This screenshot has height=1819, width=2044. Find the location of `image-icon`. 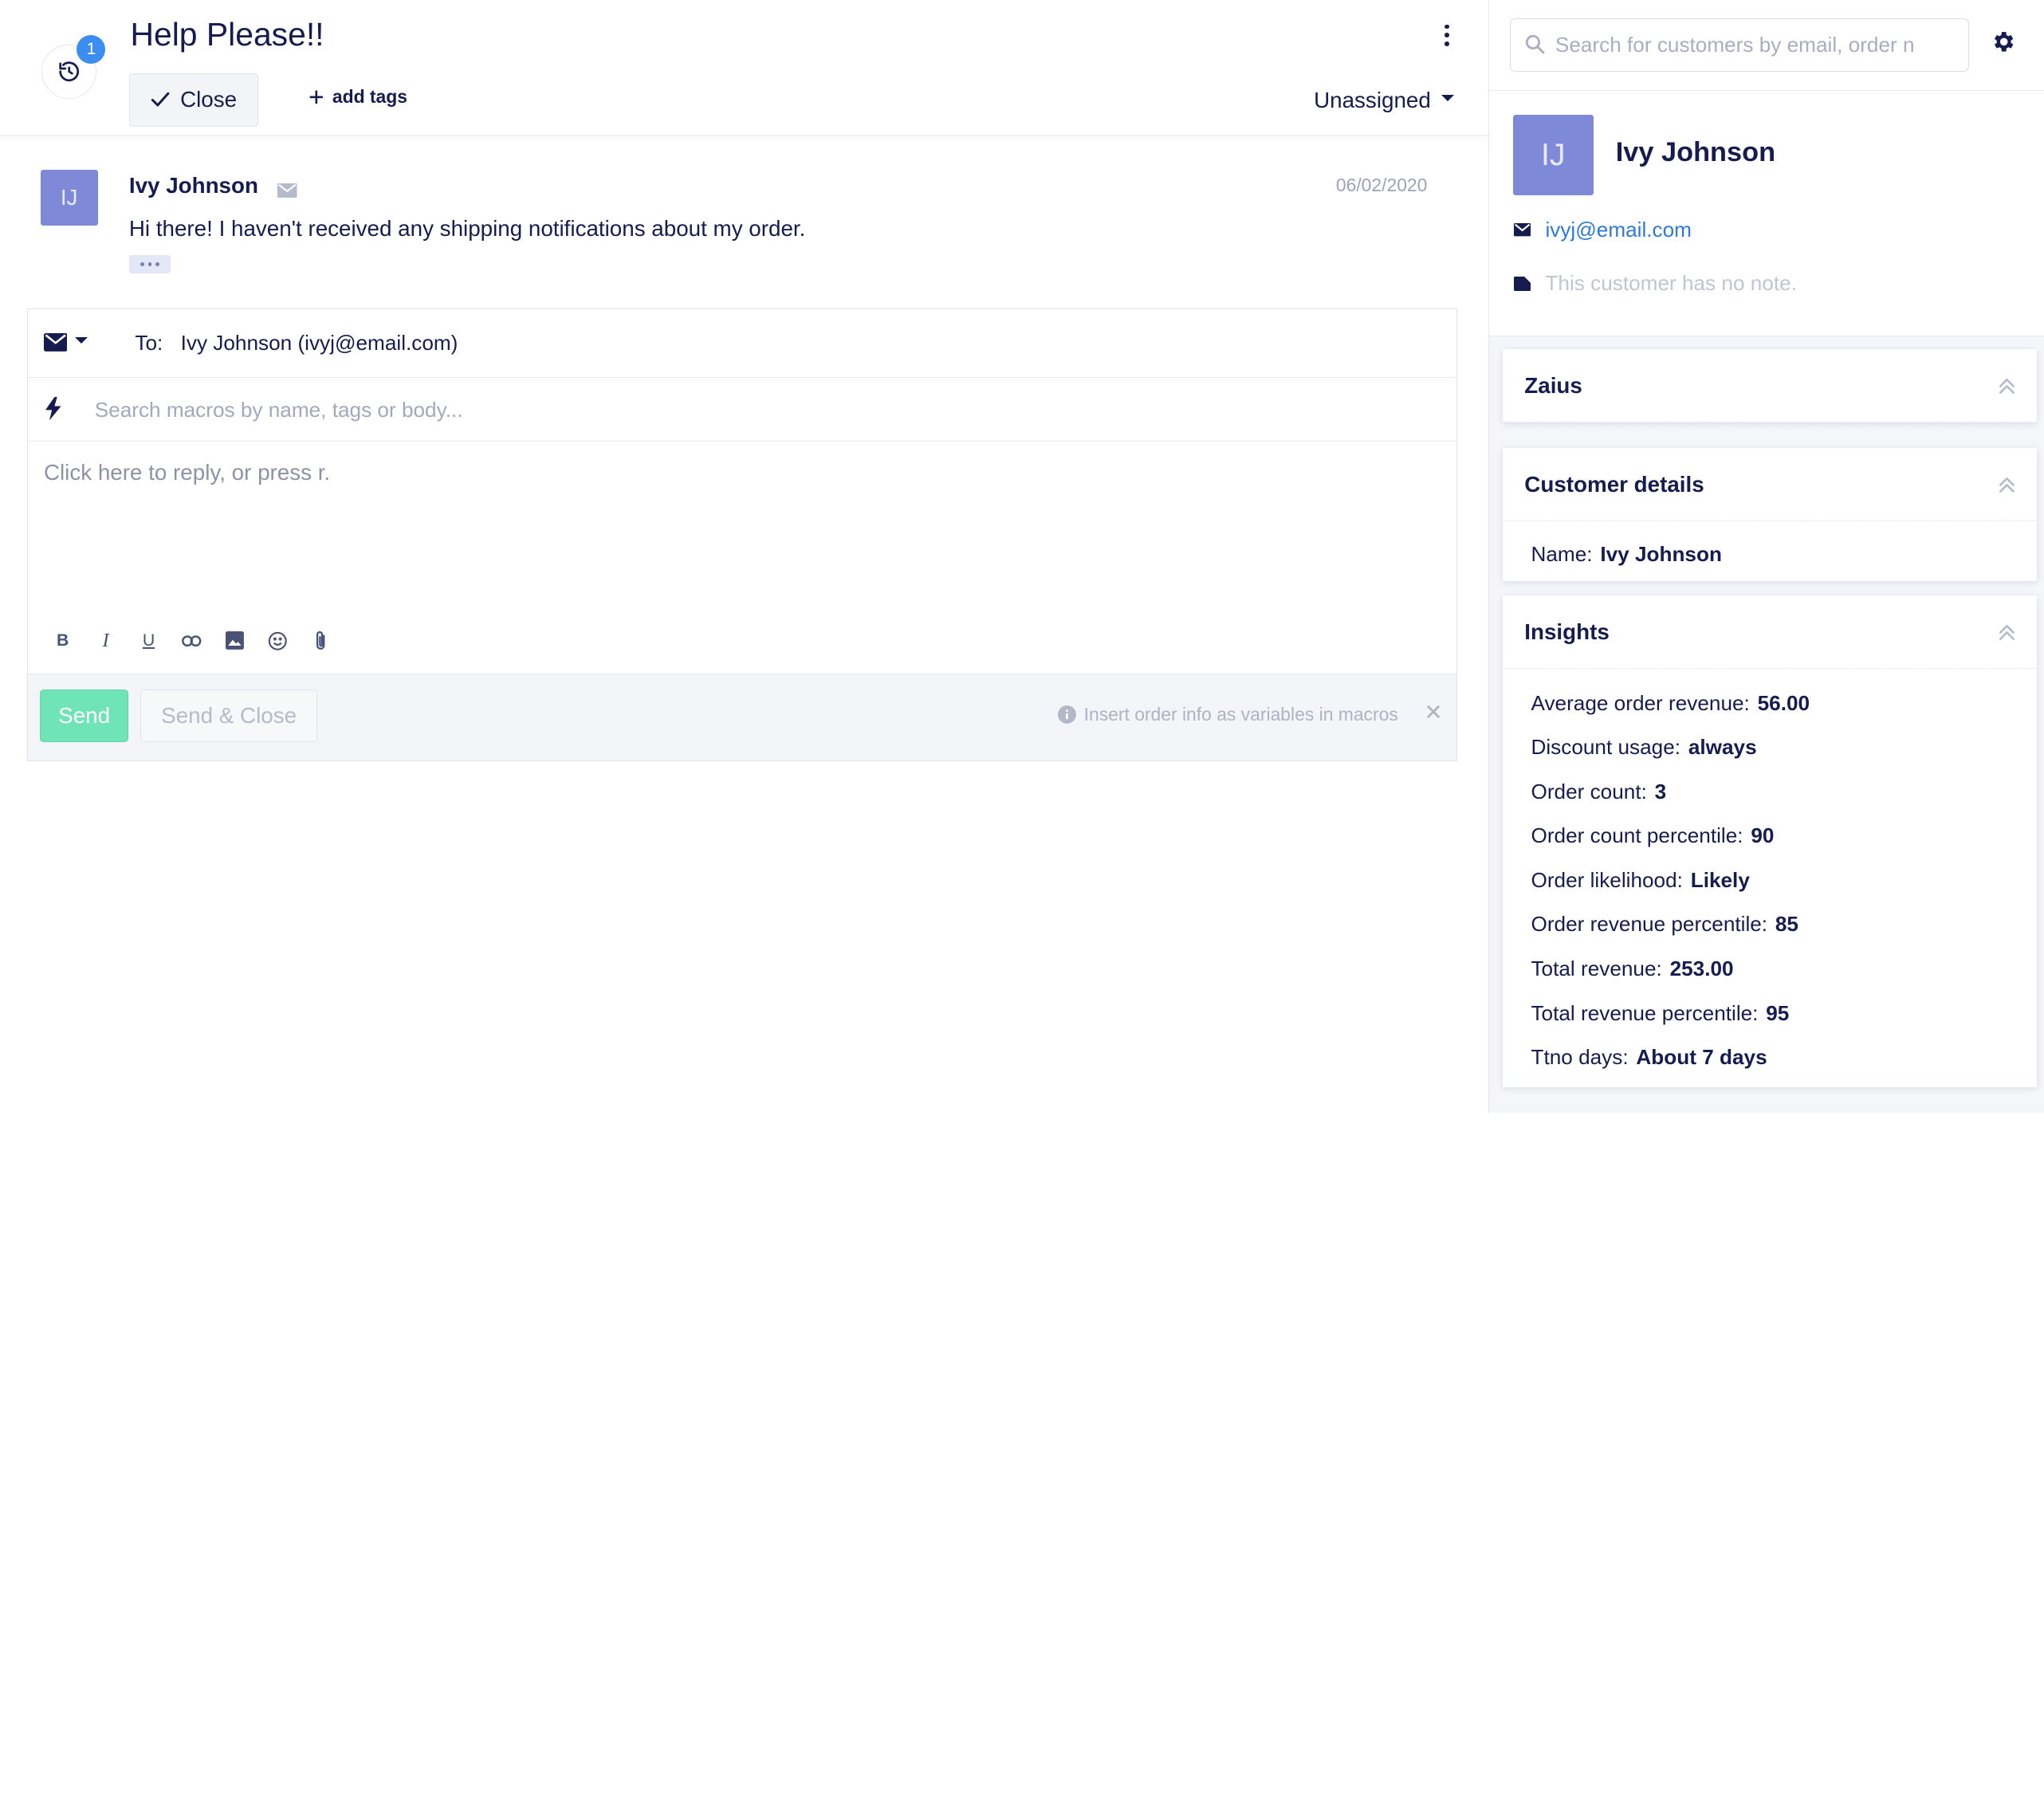

image-icon is located at coordinates (235, 640).